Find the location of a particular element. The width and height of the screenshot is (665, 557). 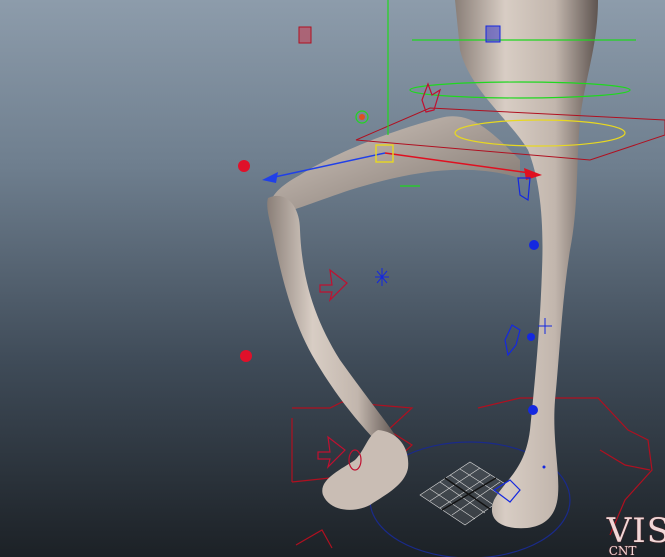

left-shin is located at coordinates (332, 320).